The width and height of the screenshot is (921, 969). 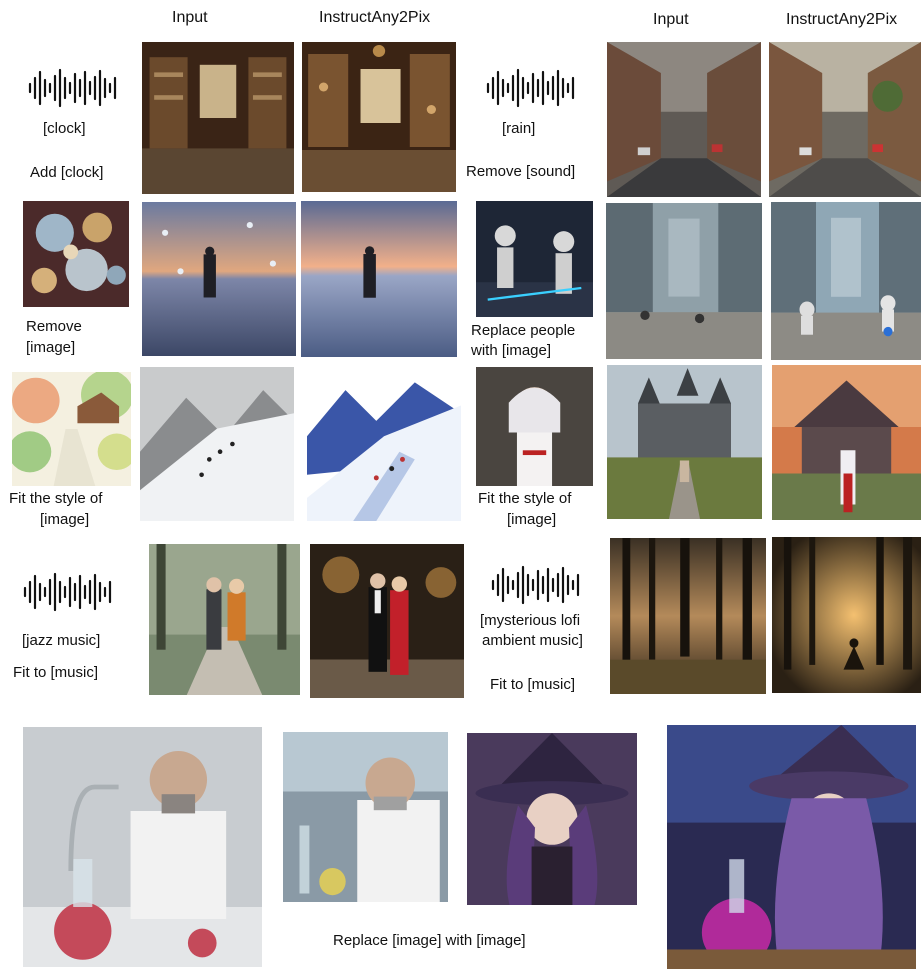 What do you see at coordinates (67, 172) in the screenshot?
I see `instruction-label: Add [clock]` at bounding box center [67, 172].